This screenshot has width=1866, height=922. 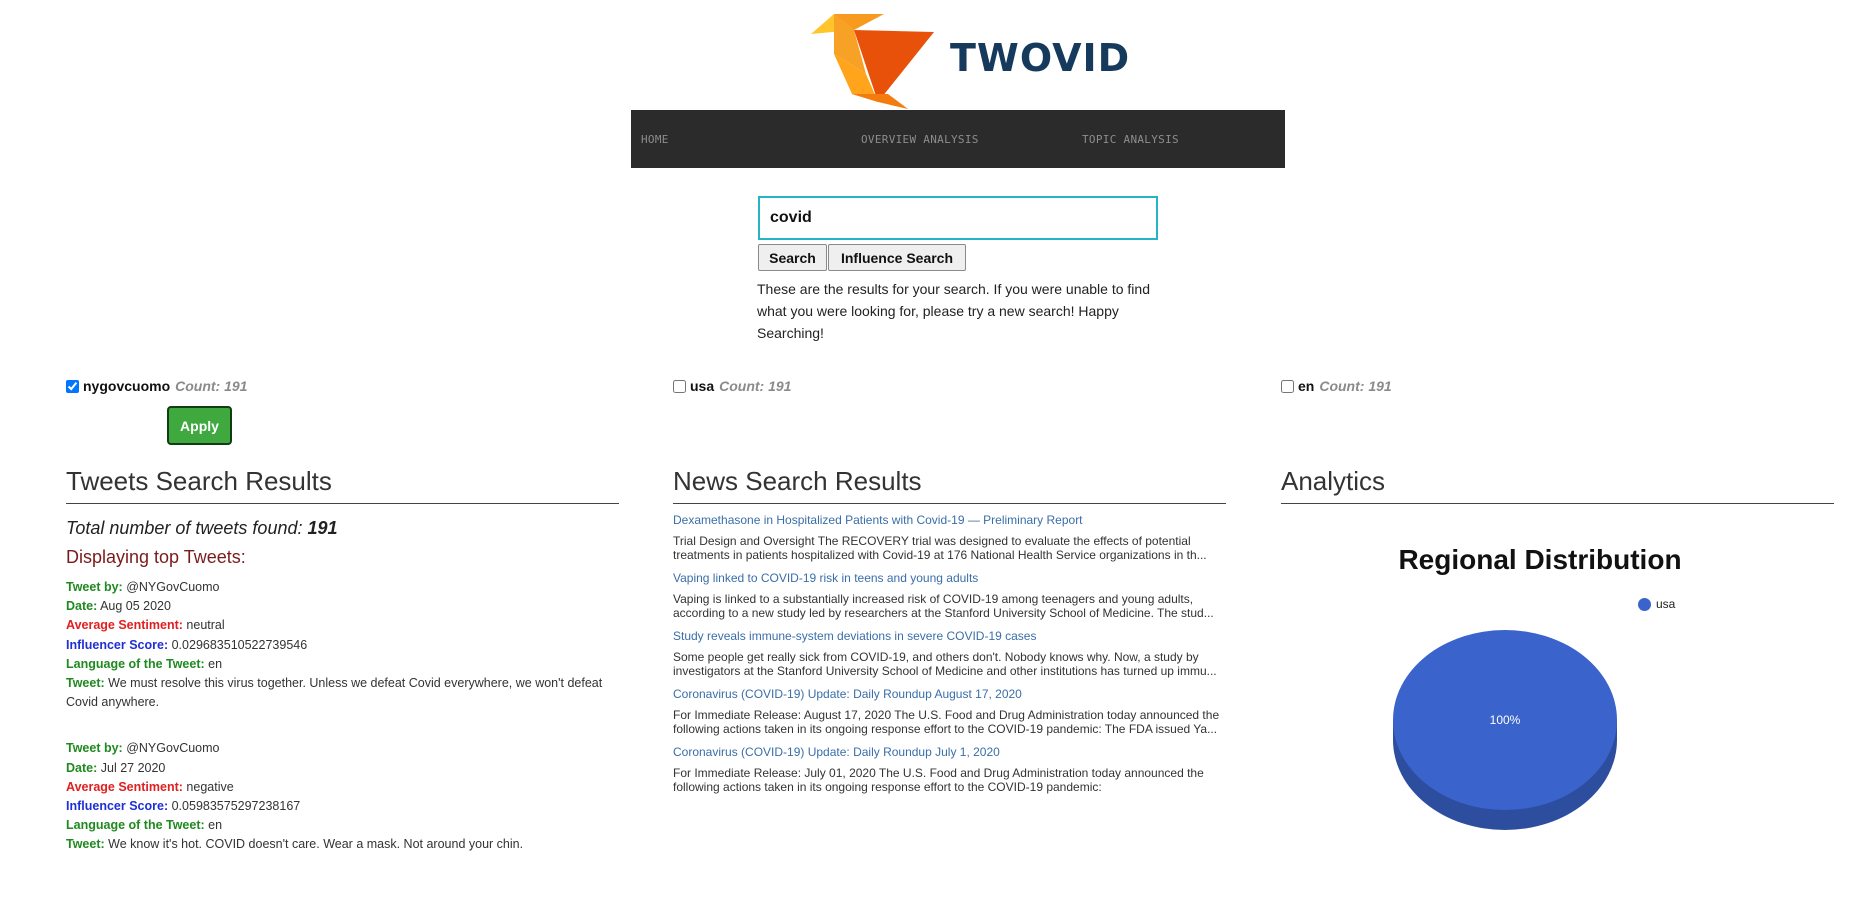 What do you see at coordinates (236, 806) in the screenshot?
I see `tweet-influencer-score: 0.05983575297238167` at bounding box center [236, 806].